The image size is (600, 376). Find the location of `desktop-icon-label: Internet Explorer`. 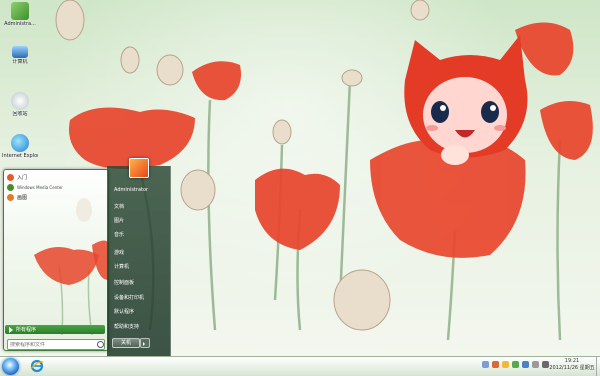

desktop-icon-label: Internet Explorer is located at coordinates (20, 156).